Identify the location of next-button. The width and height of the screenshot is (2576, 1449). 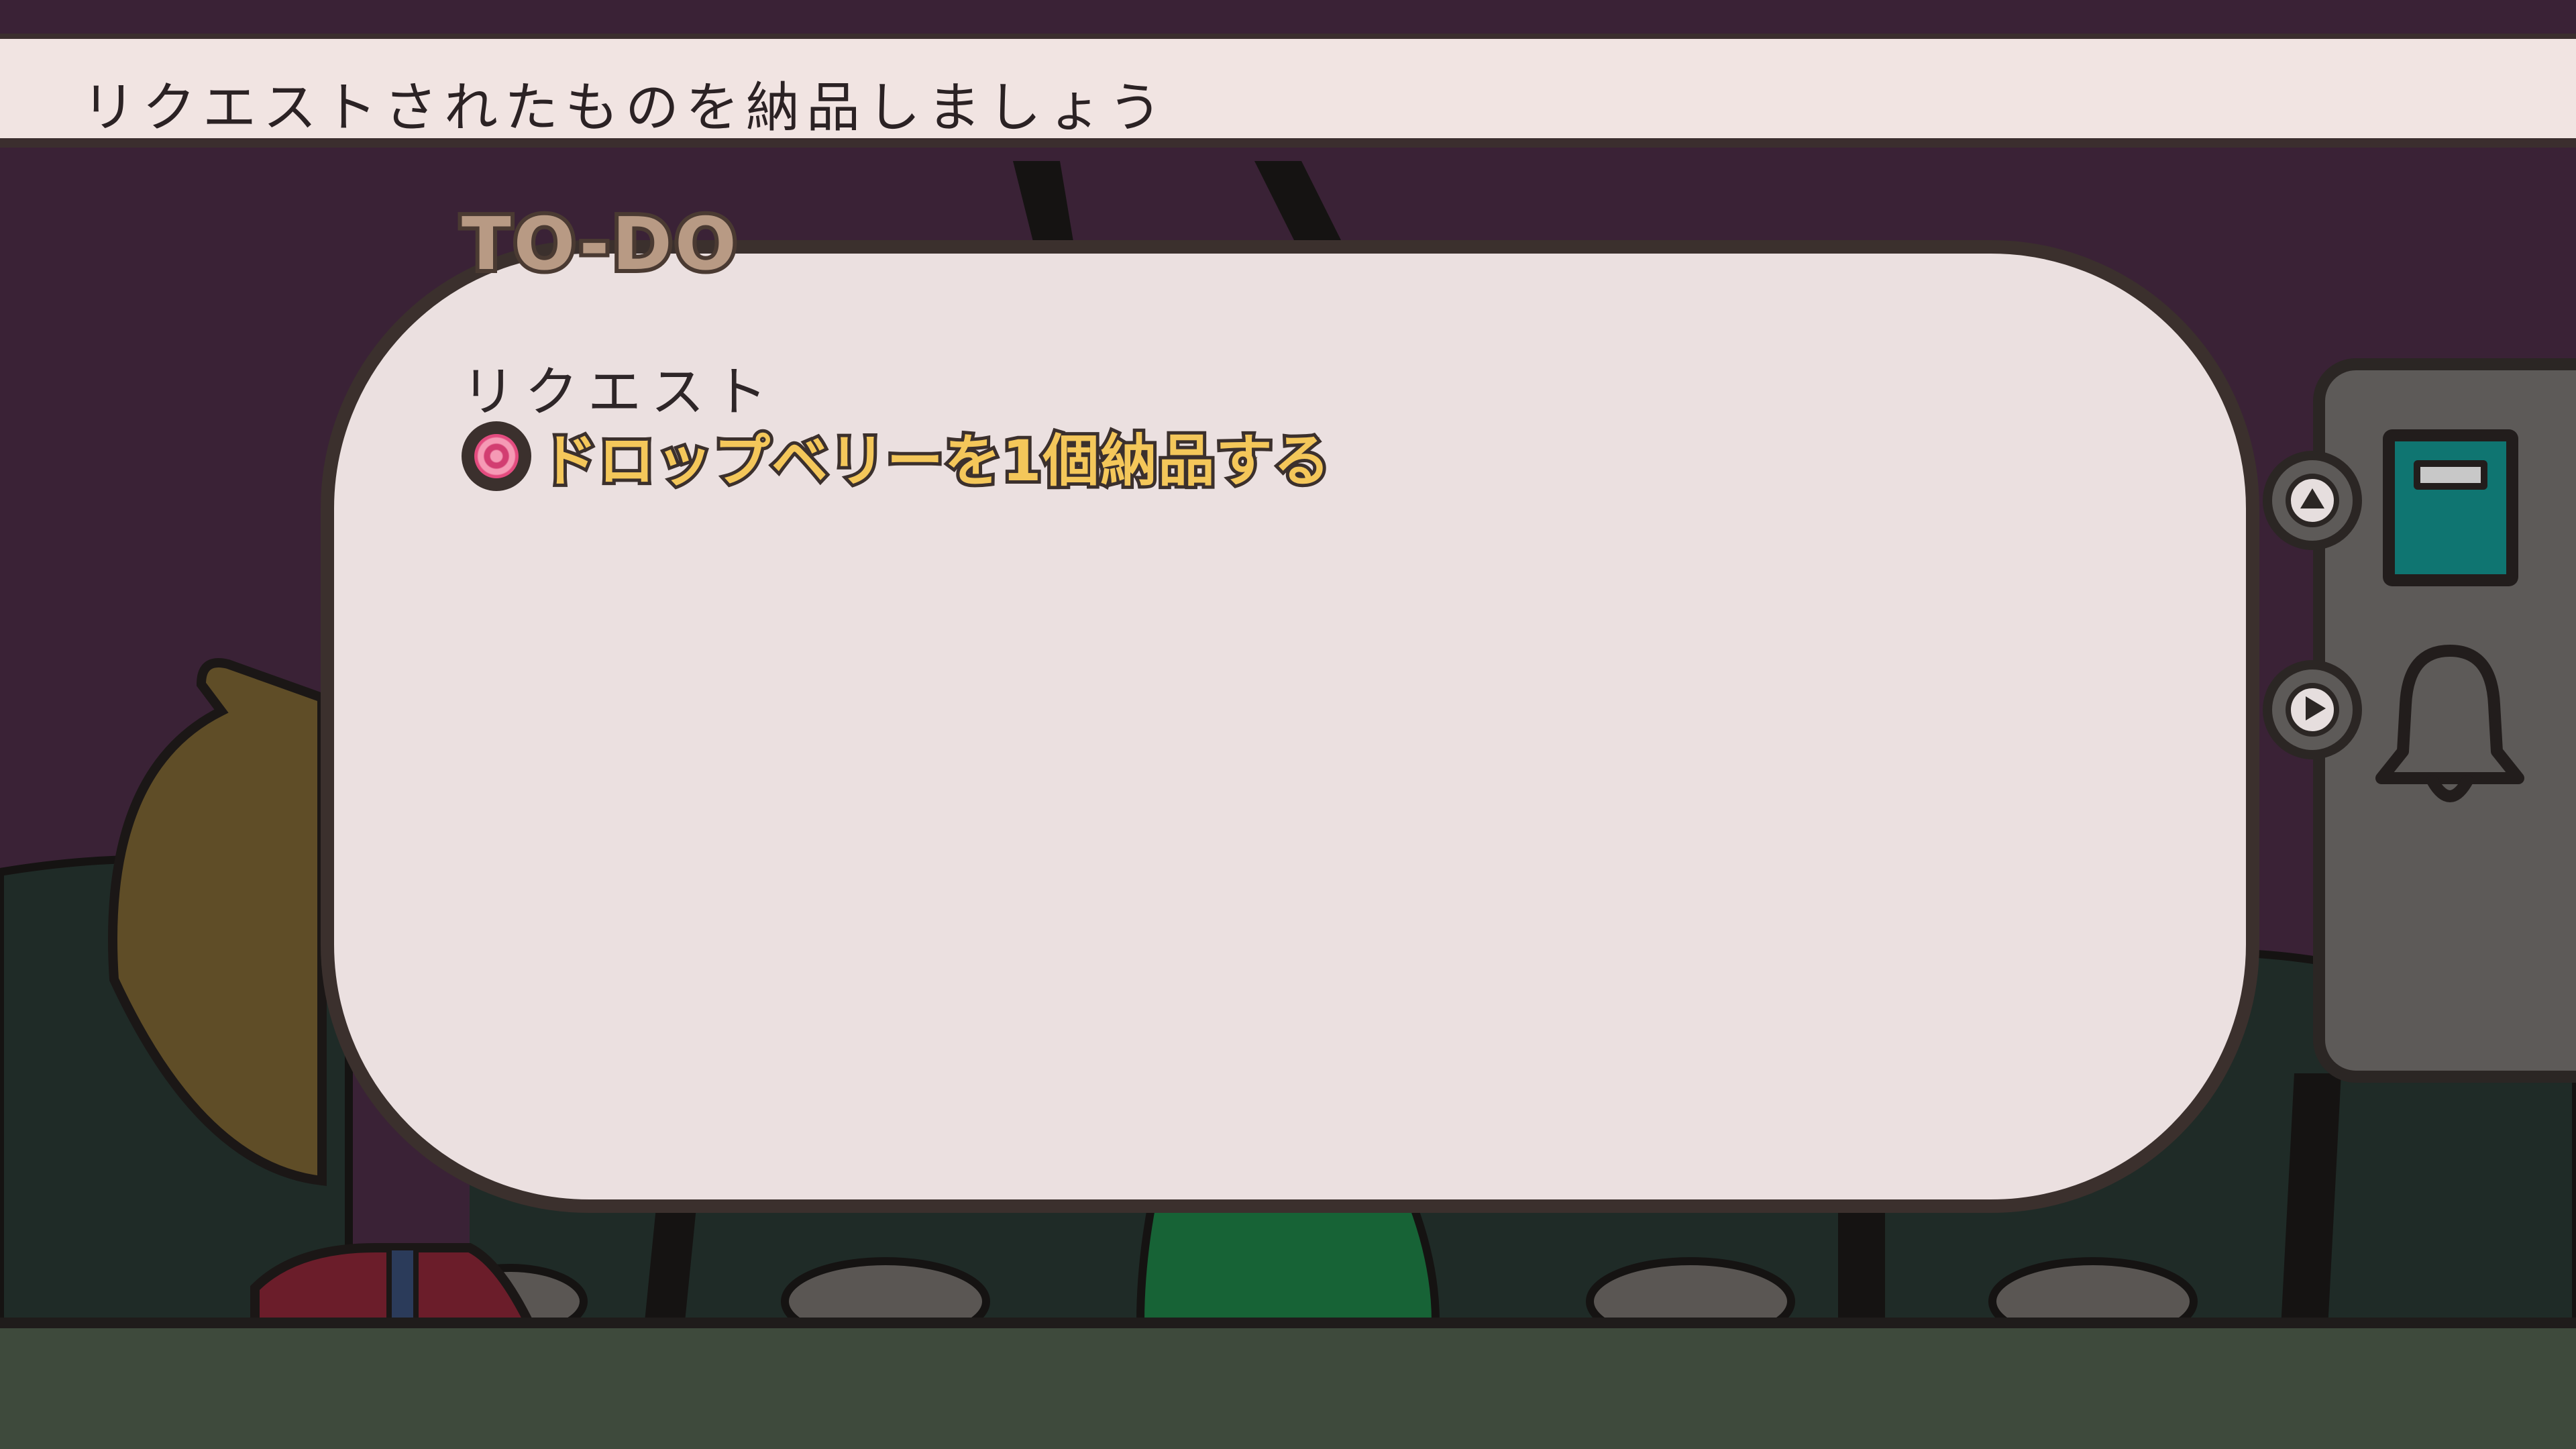
(2312, 709).